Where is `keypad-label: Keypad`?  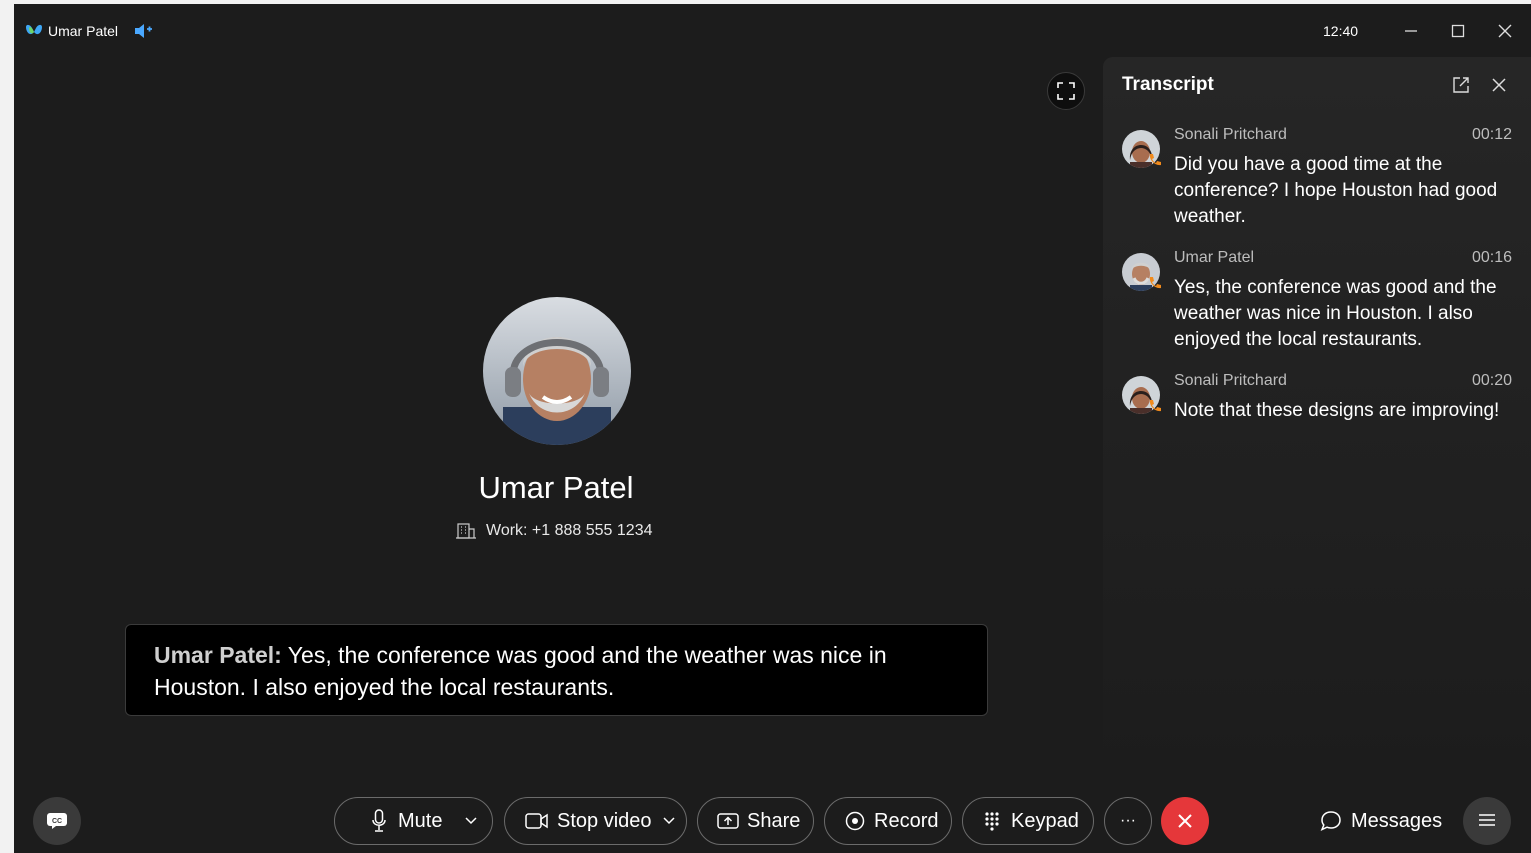
keypad-label: Keypad is located at coordinates (1045, 820).